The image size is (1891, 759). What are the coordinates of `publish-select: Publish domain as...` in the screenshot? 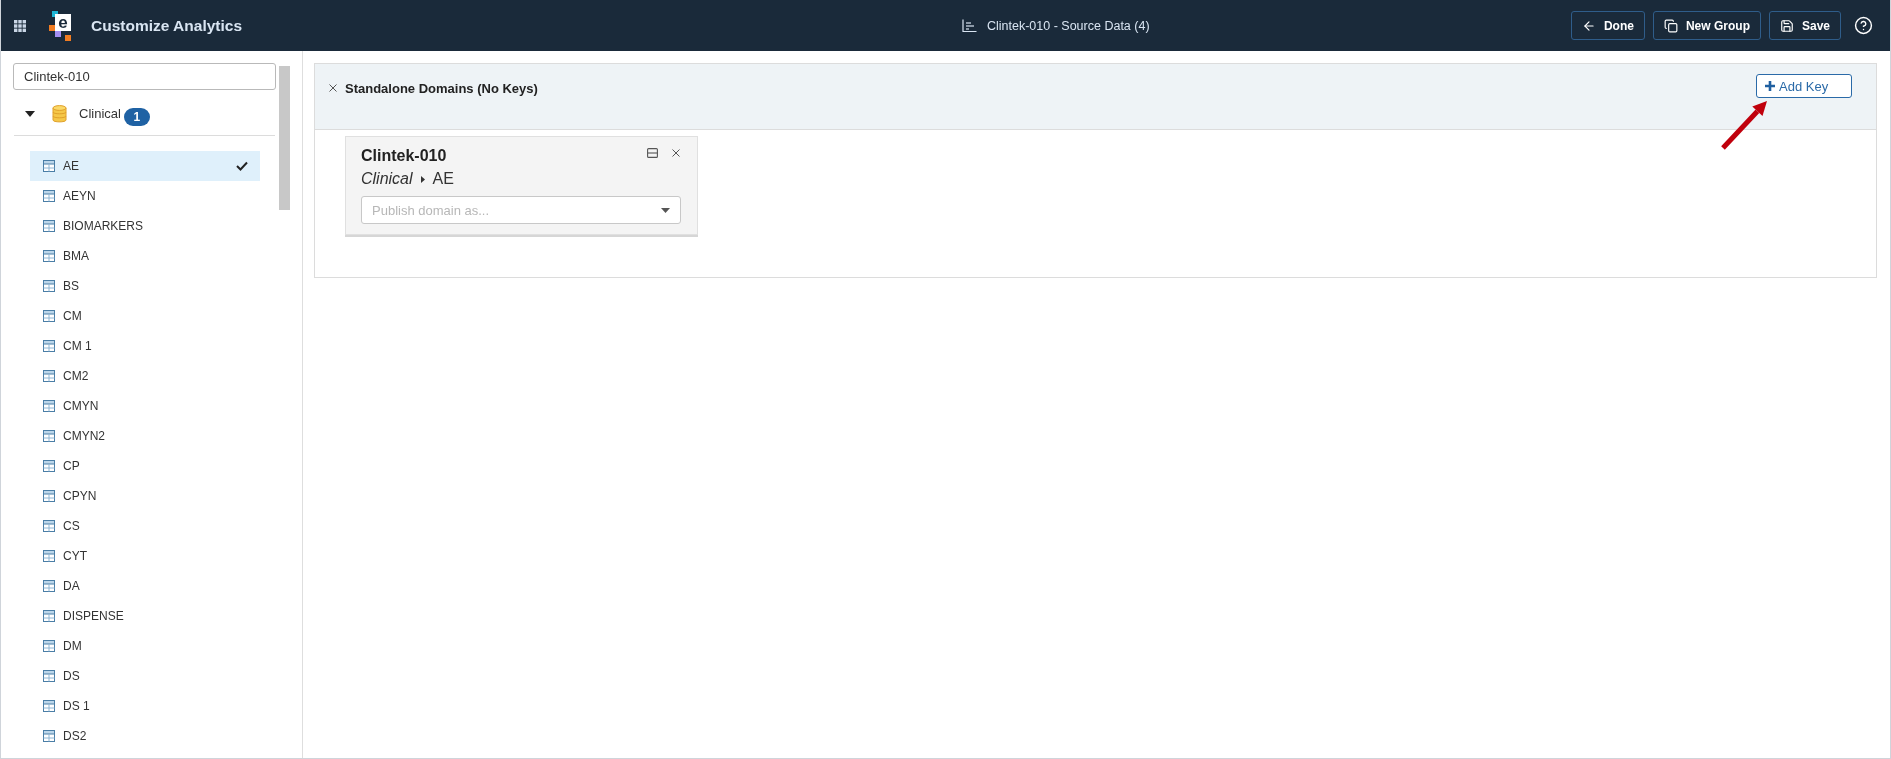 It's located at (521, 210).